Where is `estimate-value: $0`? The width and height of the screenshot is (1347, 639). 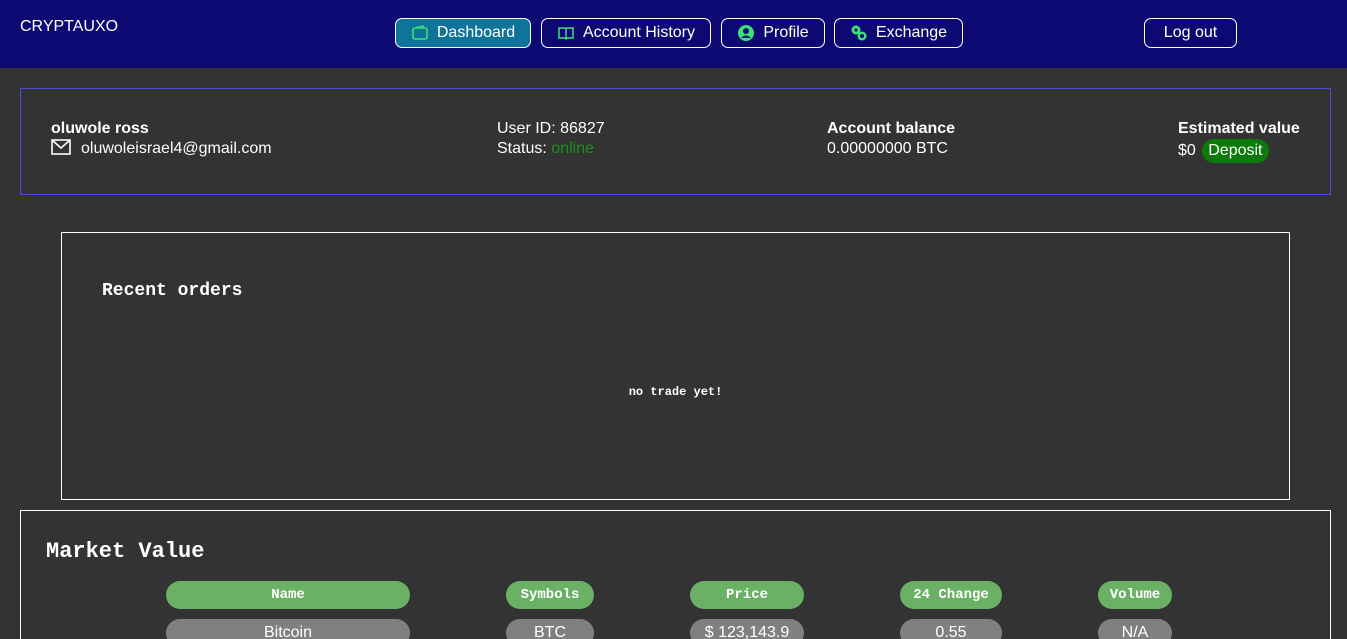
estimate-value: $0 is located at coordinates (1187, 150).